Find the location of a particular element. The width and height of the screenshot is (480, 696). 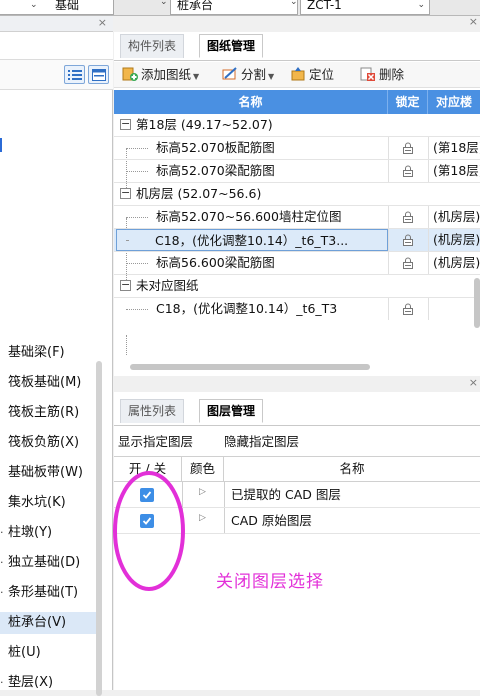

grid-view-icon is located at coordinates (99, 75).